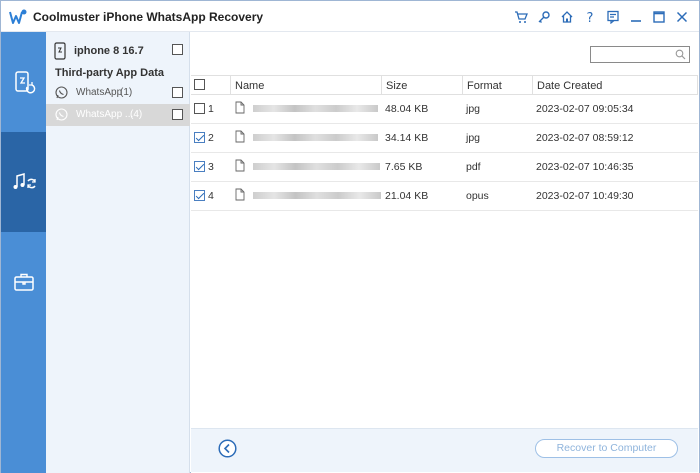  What do you see at coordinates (612, 16) in the screenshot?
I see `feedback-icon` at bounding box center [612, 16].